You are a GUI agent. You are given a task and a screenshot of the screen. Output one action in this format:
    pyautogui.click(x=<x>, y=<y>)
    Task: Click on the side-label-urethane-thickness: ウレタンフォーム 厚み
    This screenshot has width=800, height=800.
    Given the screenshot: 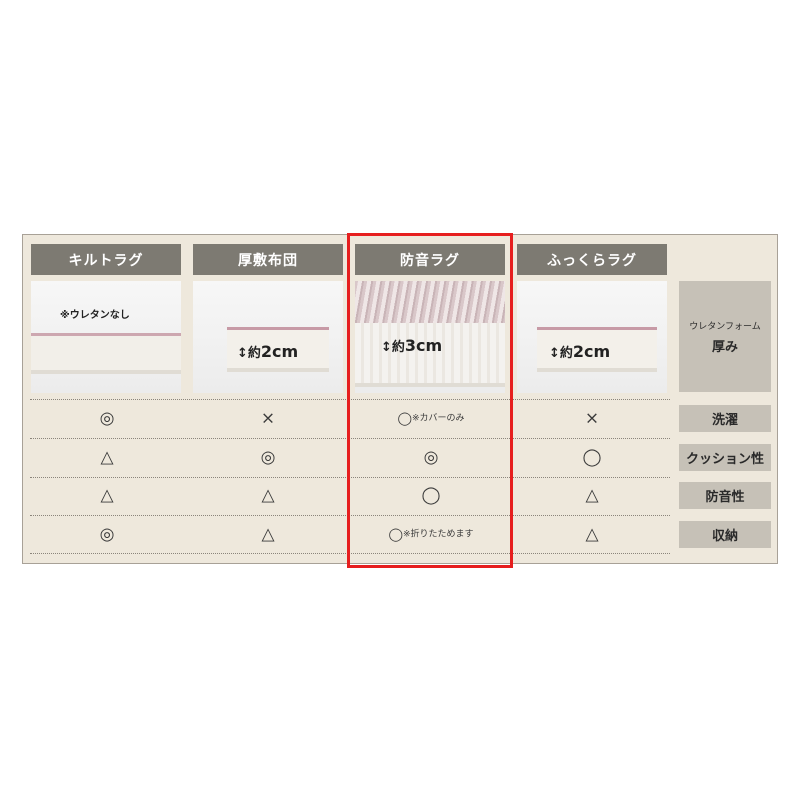 What is the action you would take?
    pyautogui.click(x=725, y=336)
    